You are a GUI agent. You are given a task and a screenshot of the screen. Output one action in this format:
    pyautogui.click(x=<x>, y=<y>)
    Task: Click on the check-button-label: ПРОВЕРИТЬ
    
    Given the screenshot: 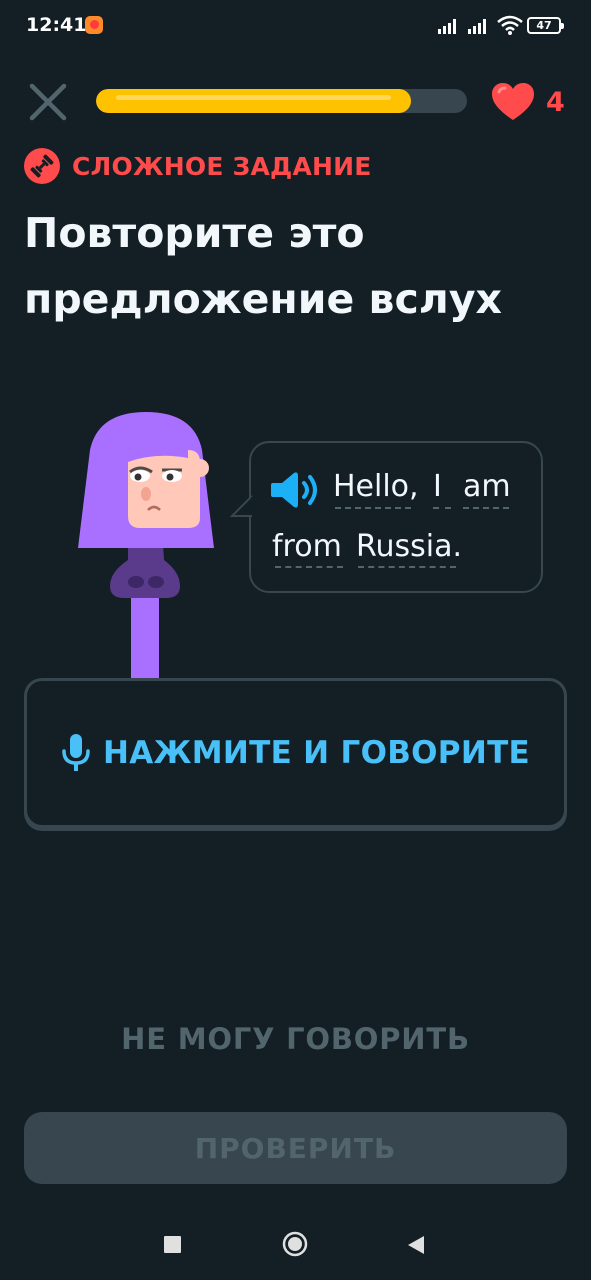 What is the action you would take?
    pyautogui.click(x=295, y=1148)
    